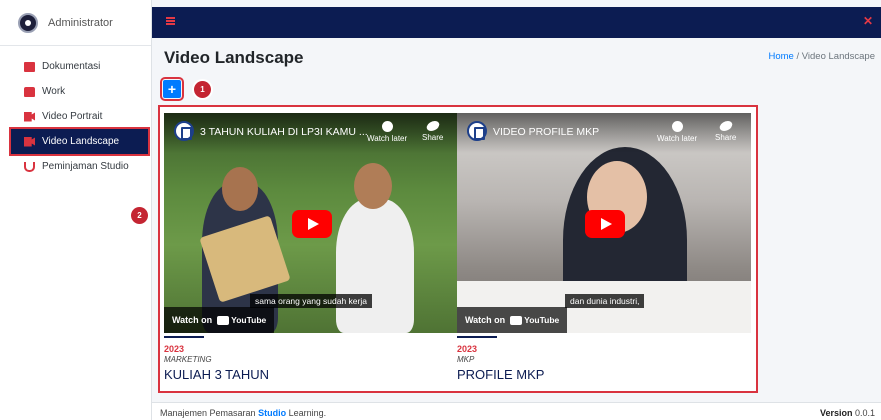  I want to click on avatar, so click(28, 22).